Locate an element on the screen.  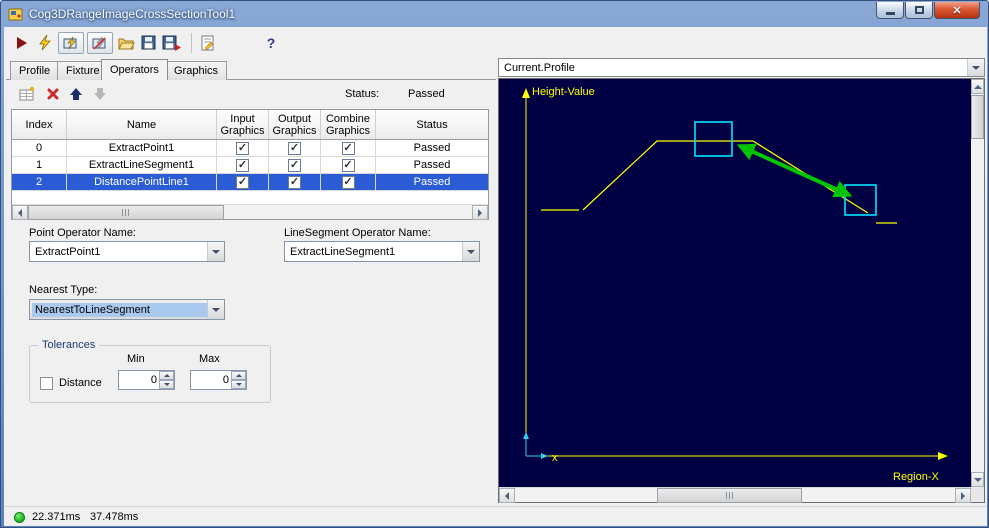
point-operator-combo: ExtractPoint1 is located at coordinates (127, 251).